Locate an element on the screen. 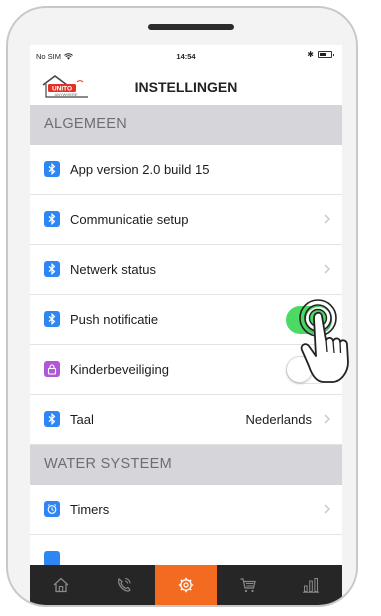  row-label: App version 2.0 build 15 is located at coordinates (140, 169).